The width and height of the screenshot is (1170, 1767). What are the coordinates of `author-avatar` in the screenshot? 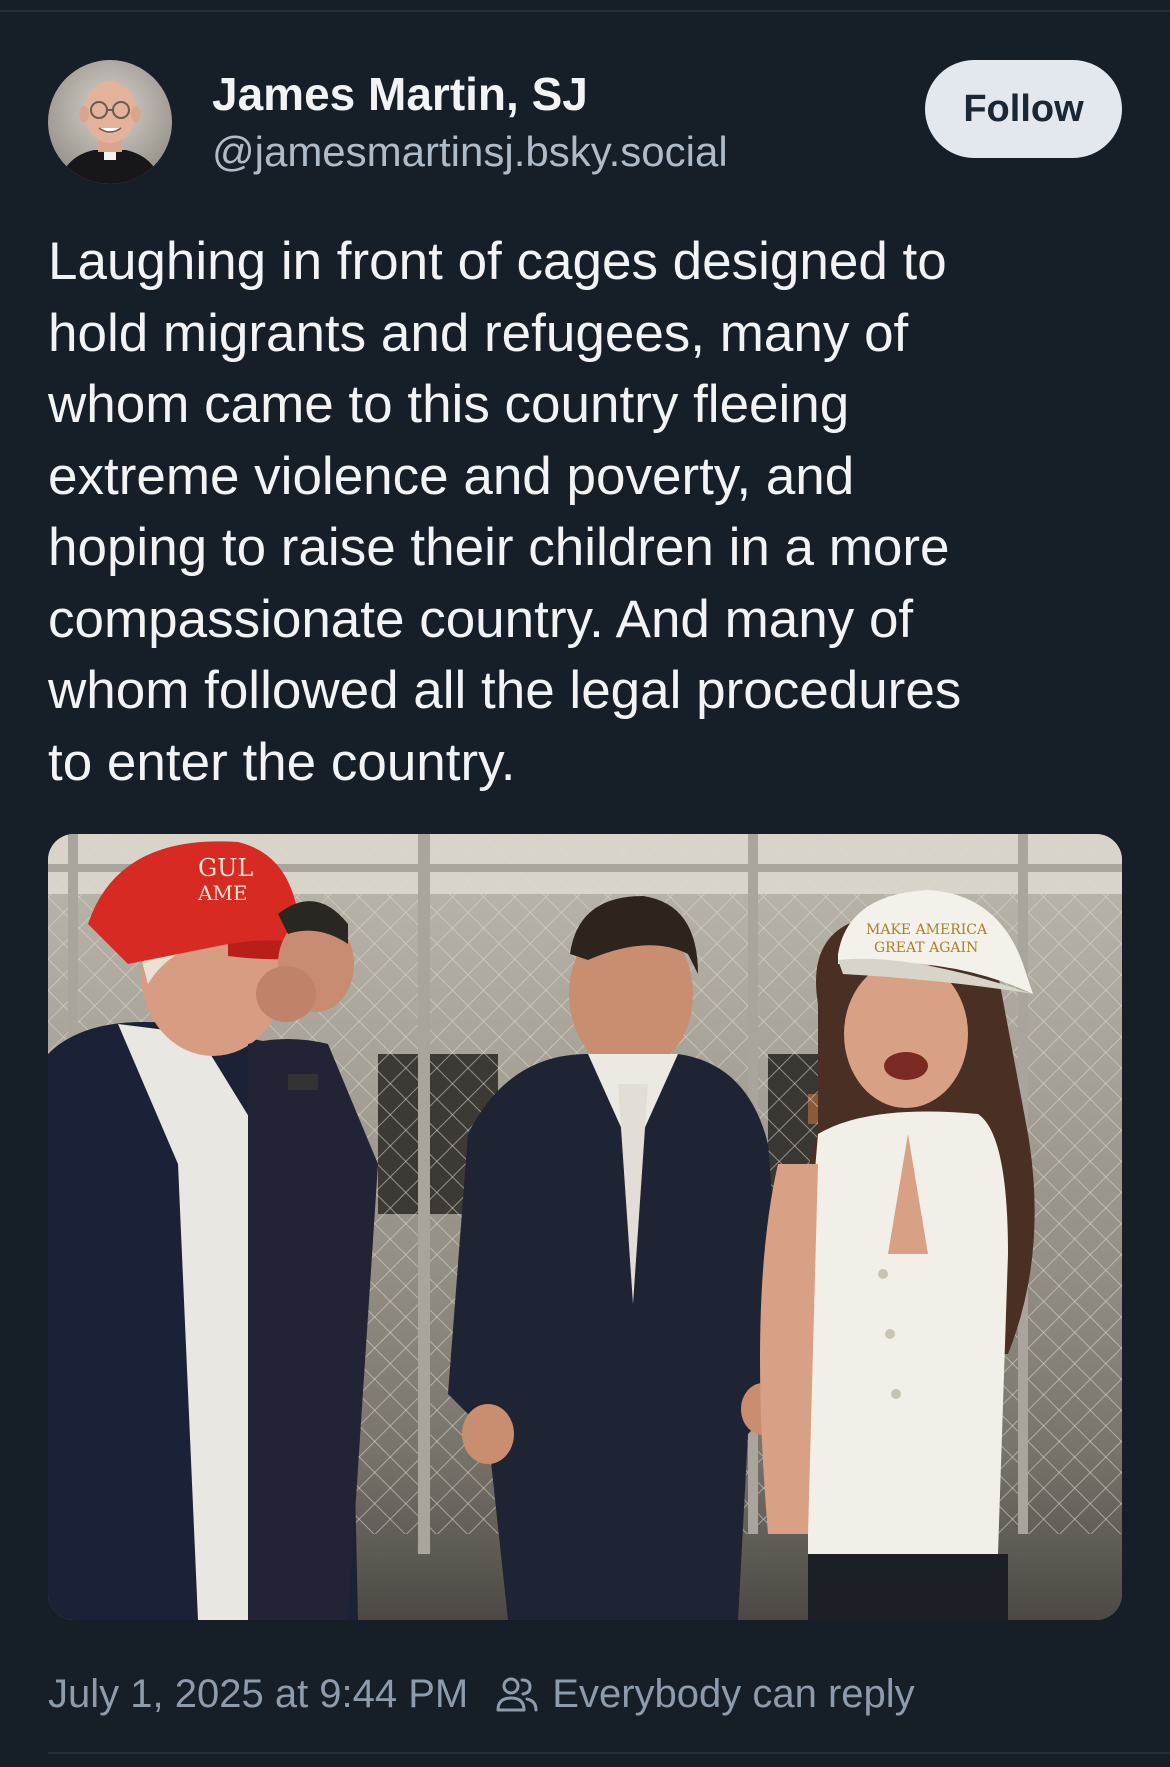 It's located at (110, 122).